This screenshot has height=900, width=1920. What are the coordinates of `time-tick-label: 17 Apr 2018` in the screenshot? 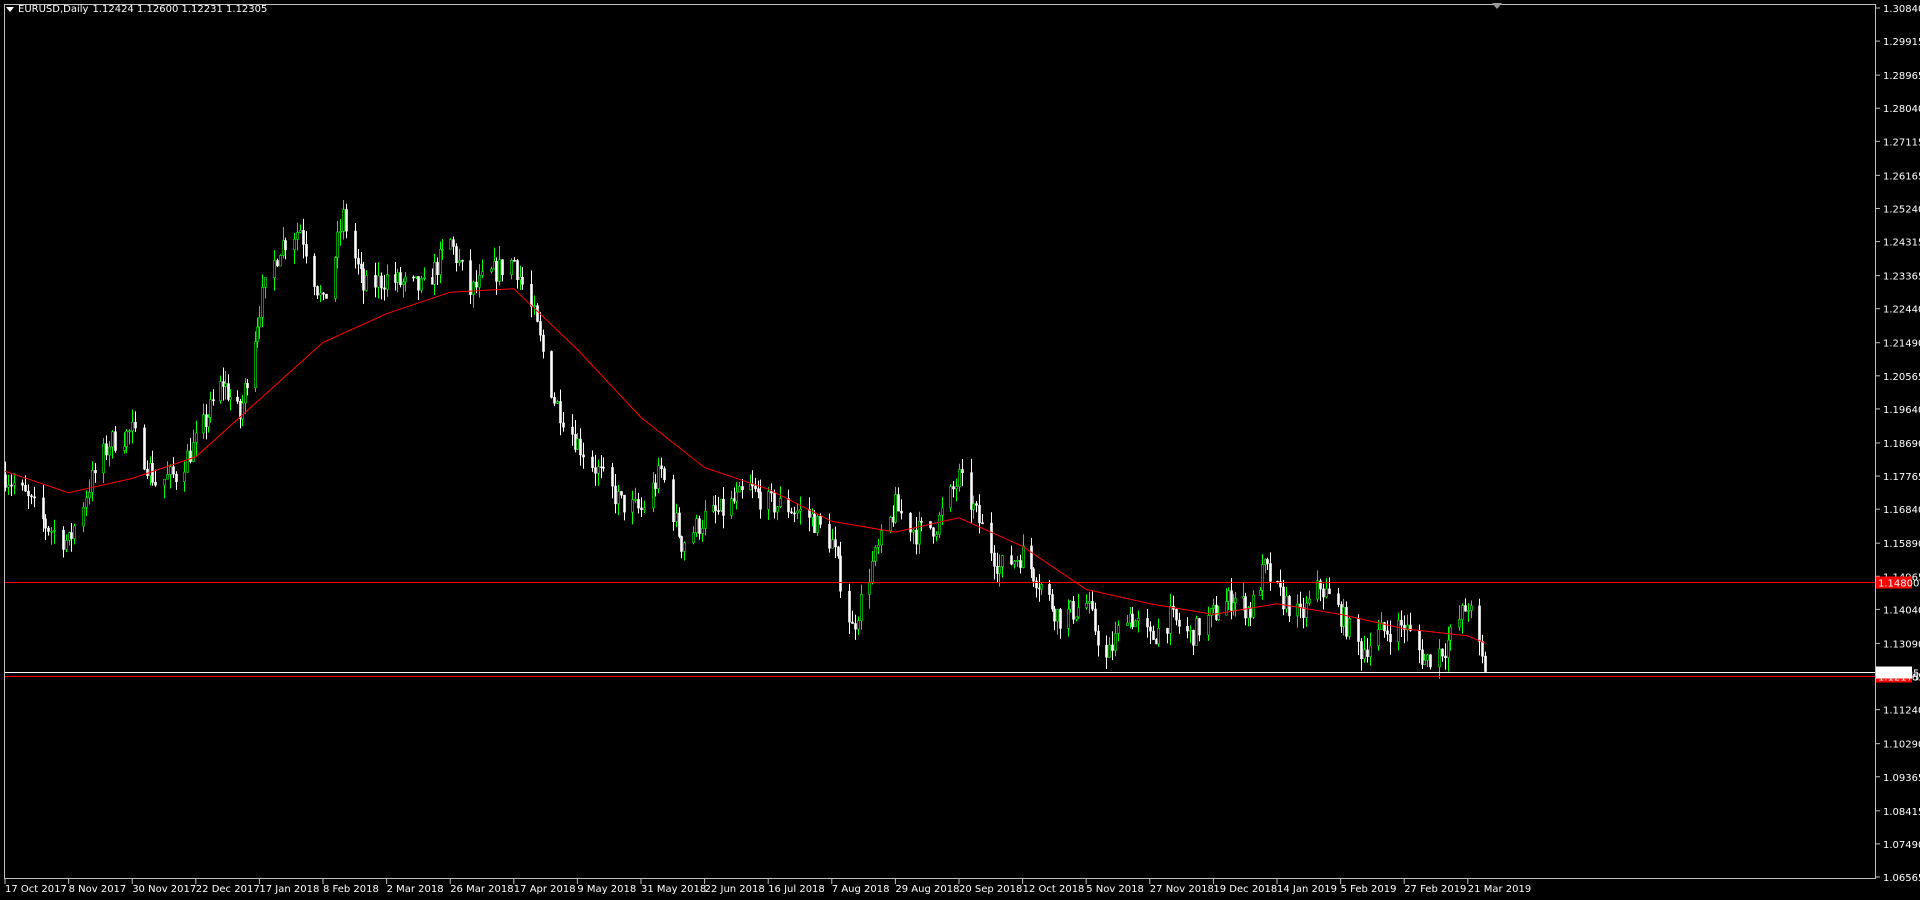 It's located at (545, 889).